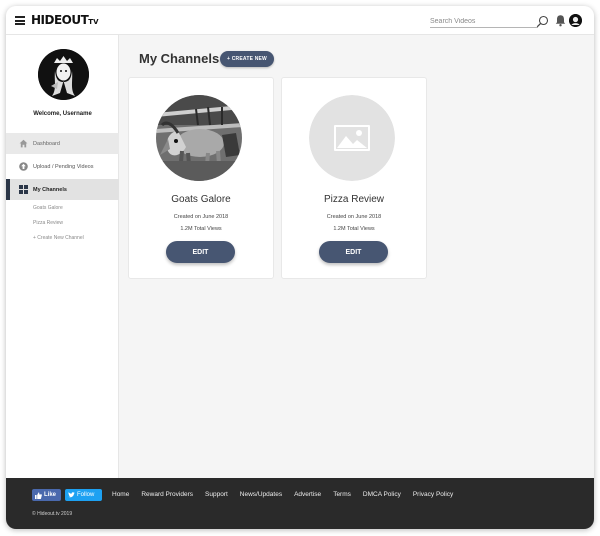 Image resolution: width=600 pixels, height=536 pixels. Describe the element at coordinates (50, 495) in the screenshot. I see `like-label: Like` at that location.